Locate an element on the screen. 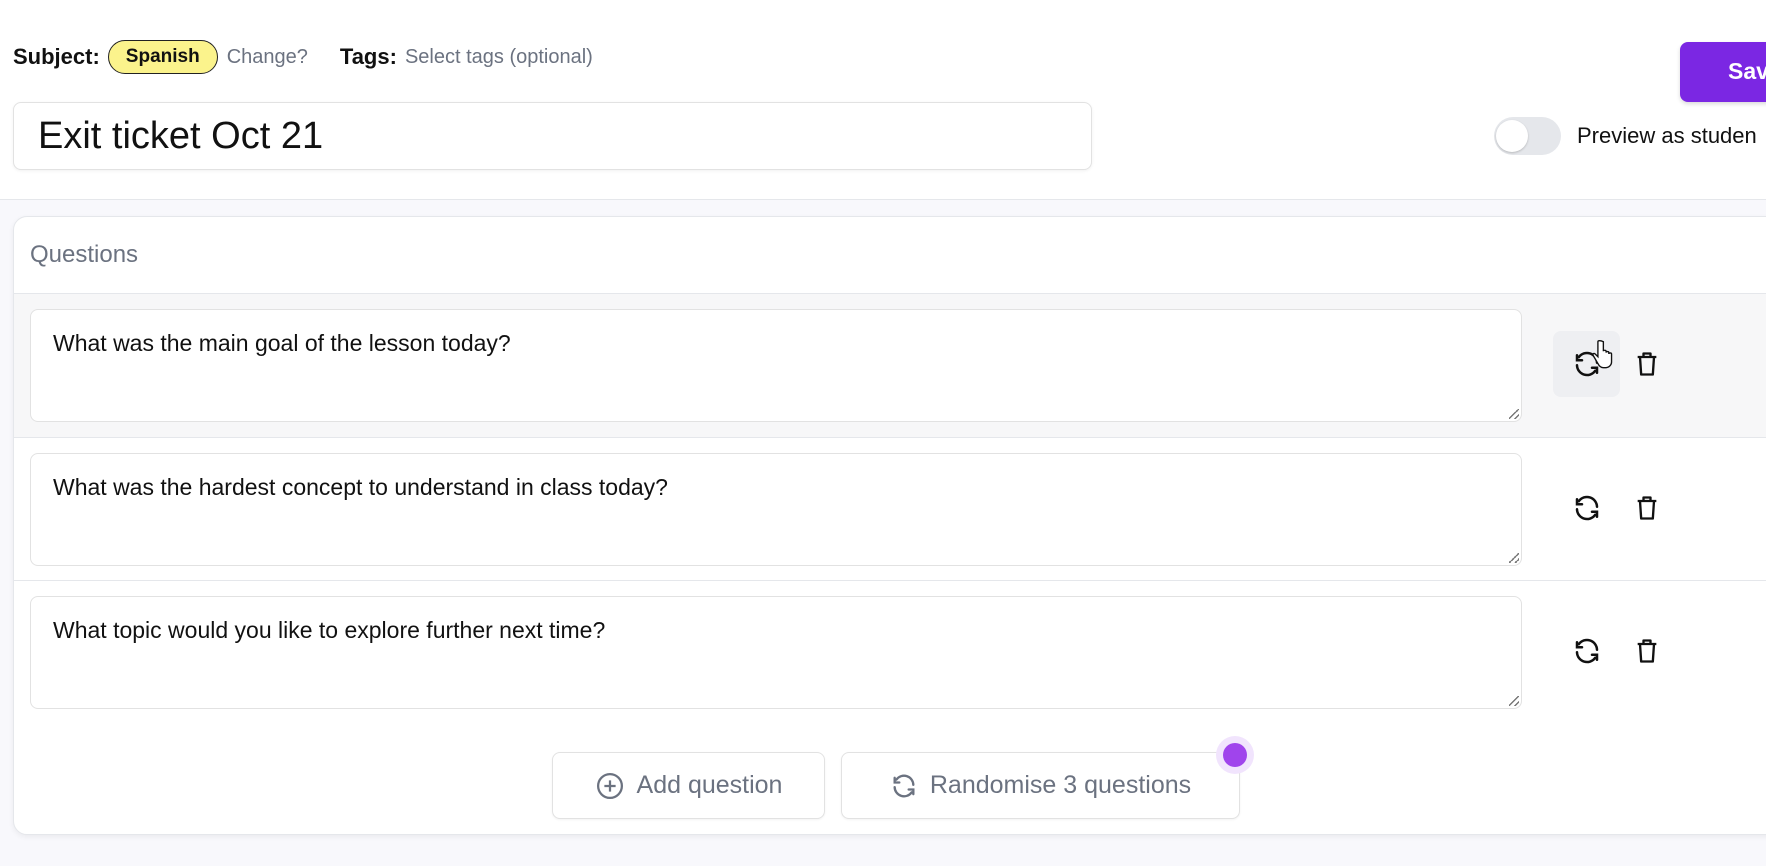 This screenshot has width=1766, height=866. title-input: Exit ticket Oct 21 is located at coordinates (552, 136).